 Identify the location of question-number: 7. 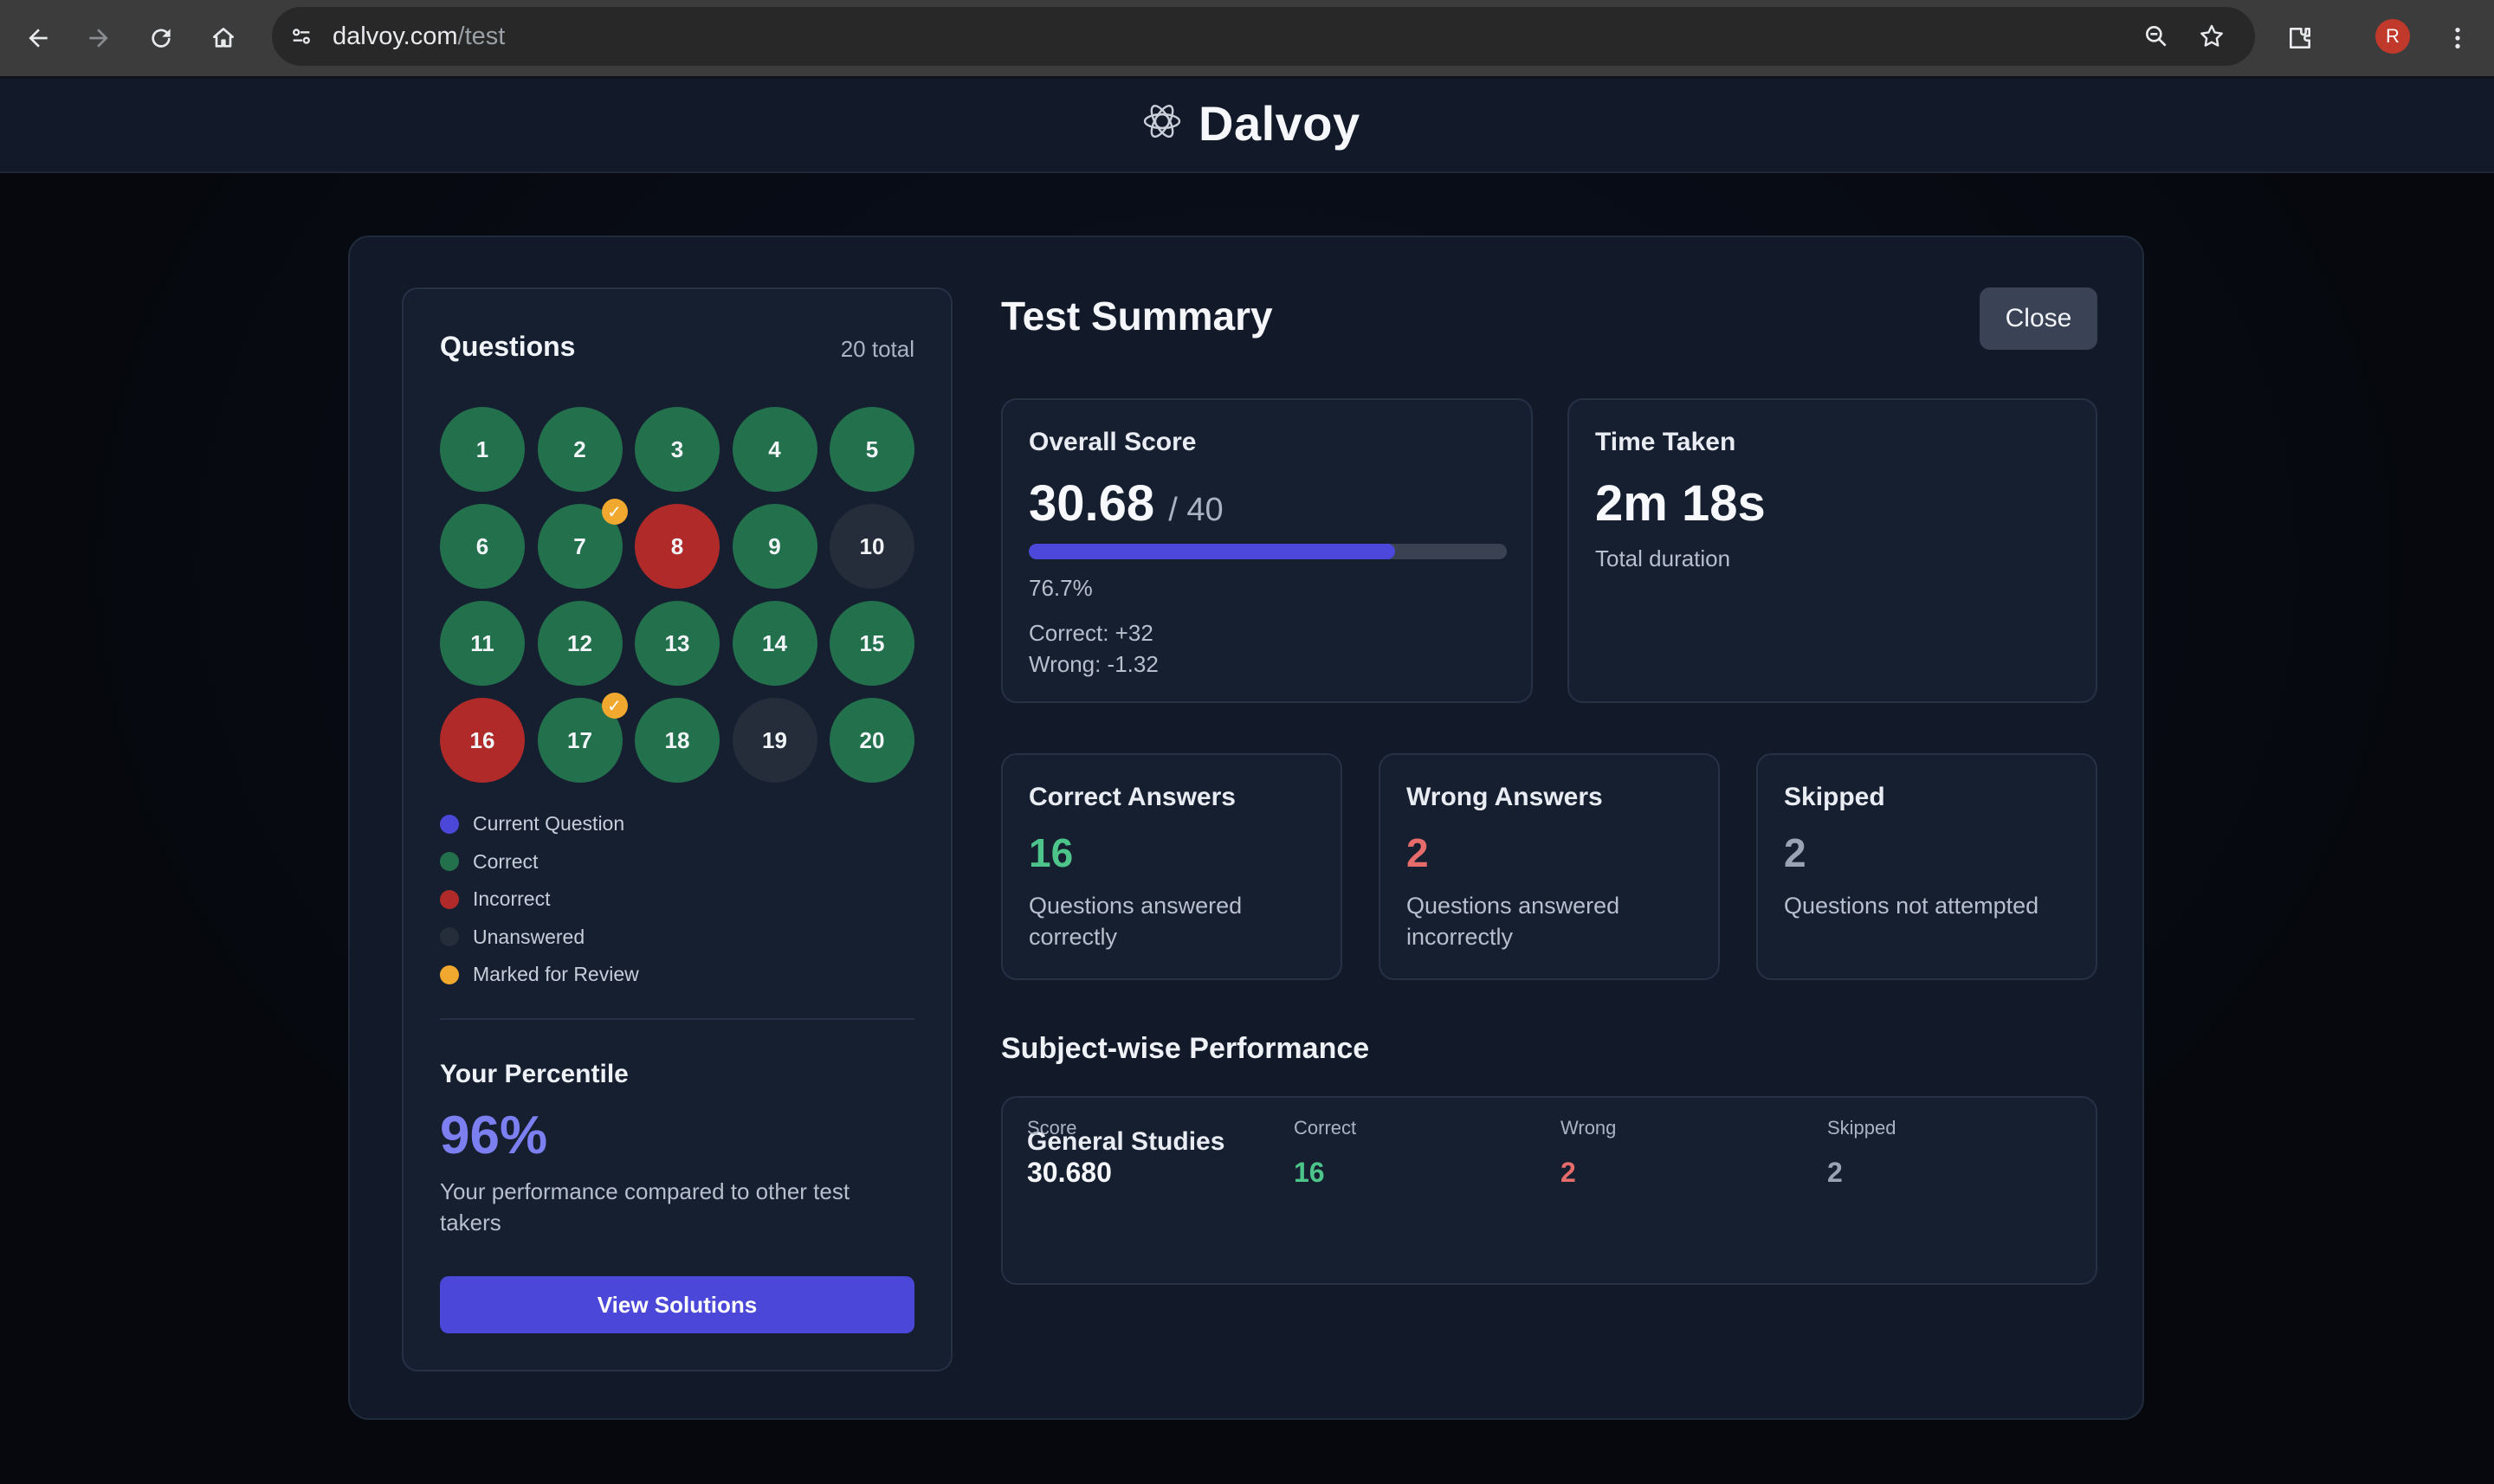
(579, 545).